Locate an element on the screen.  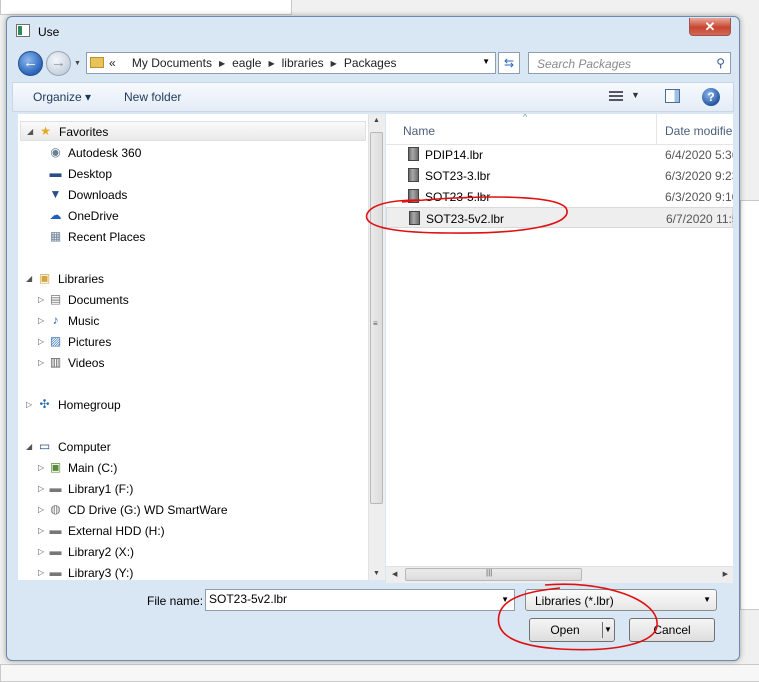
homegroup-icon: ✣ is located at coordinates (44, 404).